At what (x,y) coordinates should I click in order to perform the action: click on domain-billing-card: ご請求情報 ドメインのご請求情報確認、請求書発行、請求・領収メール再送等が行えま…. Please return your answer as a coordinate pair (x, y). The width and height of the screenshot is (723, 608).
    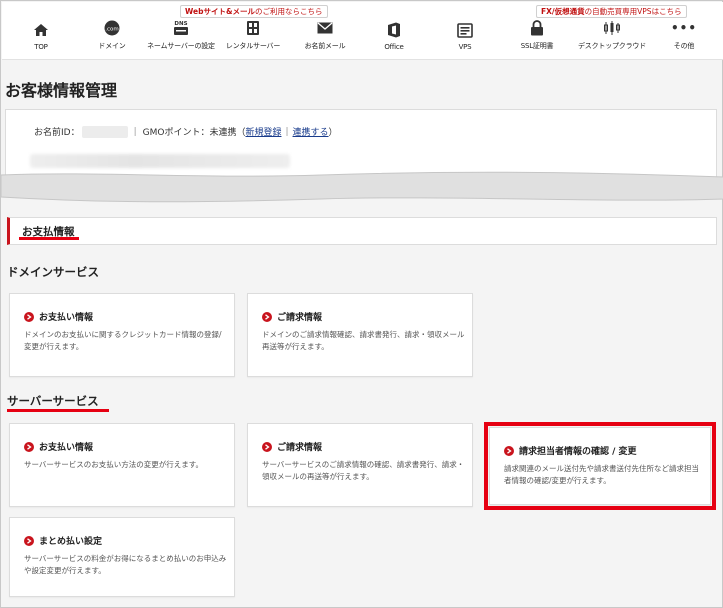
    Looking at the image, I should click on (360, 335).